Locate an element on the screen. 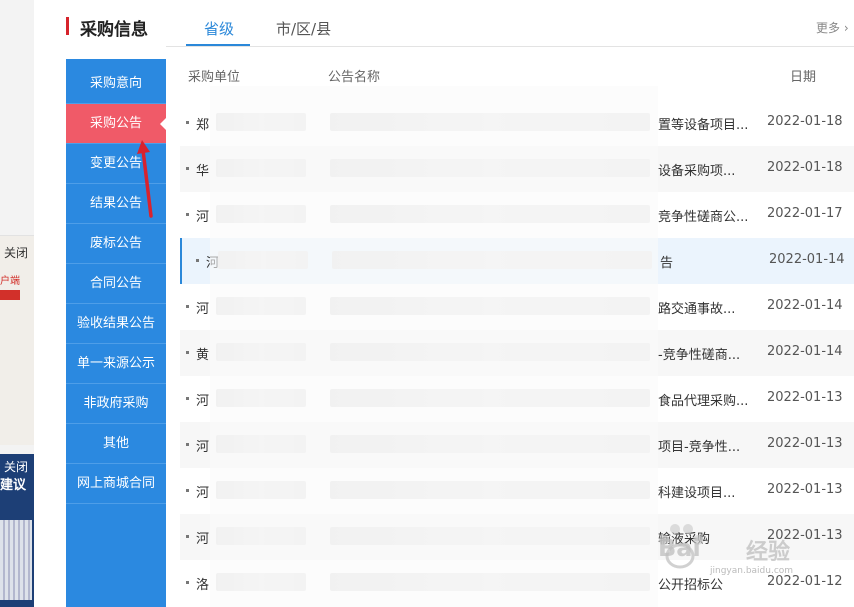 This screenshot has width=854, height=607. column-header-title: 公告名称 is located at coordinates (354, 77).